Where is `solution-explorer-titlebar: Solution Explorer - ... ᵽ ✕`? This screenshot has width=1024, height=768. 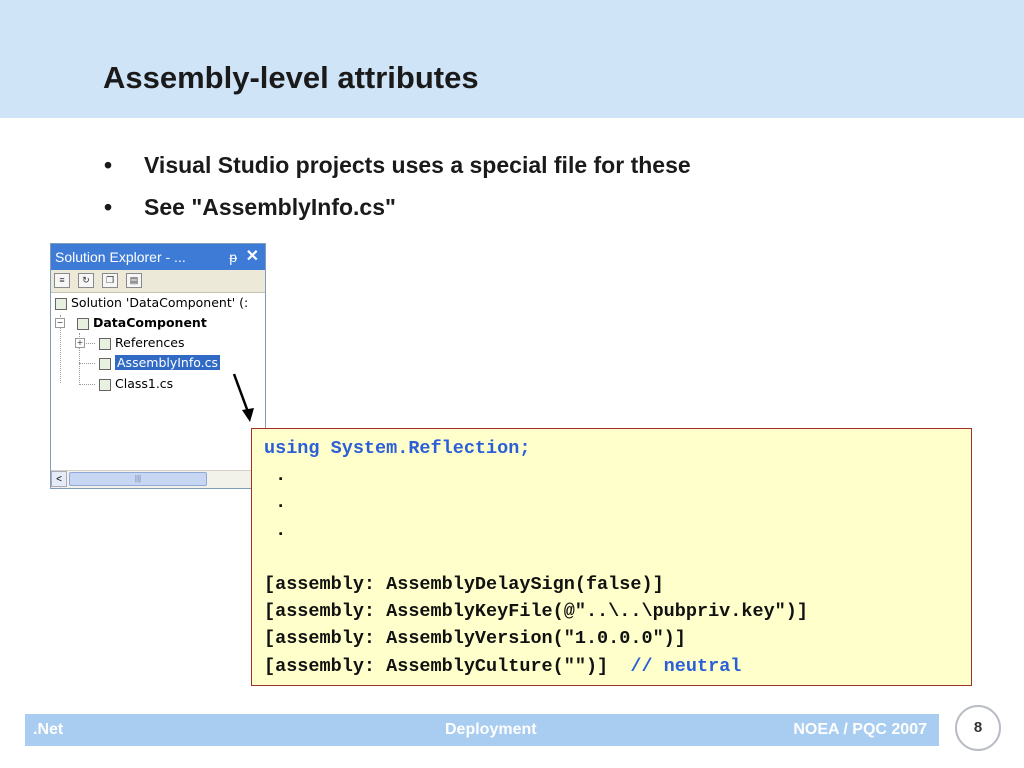
solution-explorer-titlebar: Solution Explorer - ... ᵽ ✕ is located at coordinates (158, 257).